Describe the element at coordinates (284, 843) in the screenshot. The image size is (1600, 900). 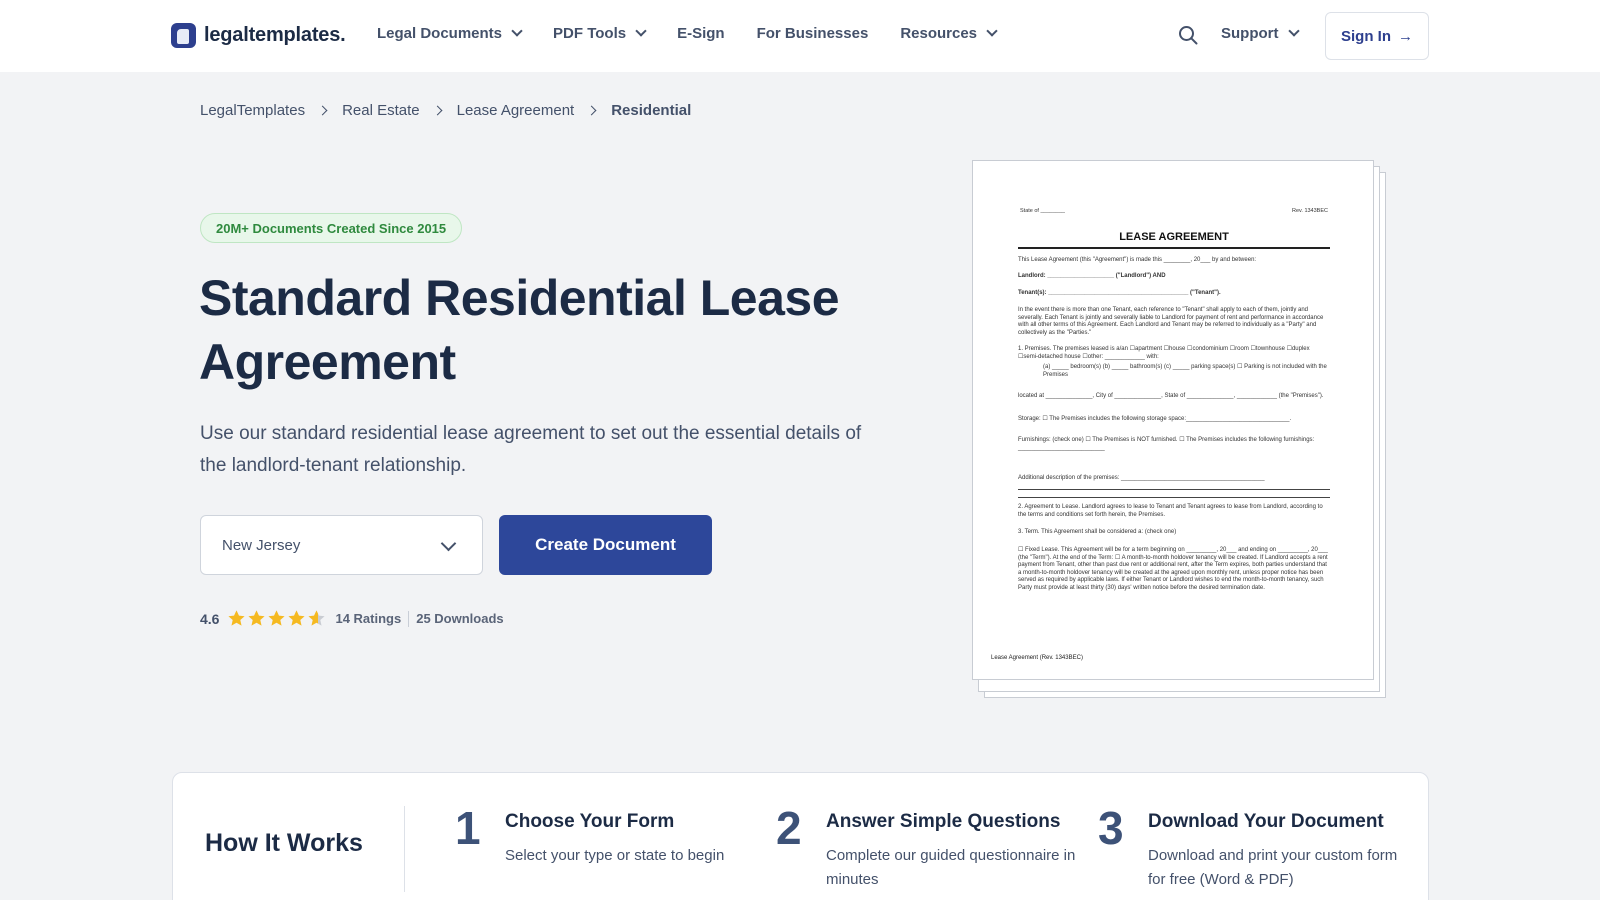
I see `how-it-works-title: How It Works` at that location.